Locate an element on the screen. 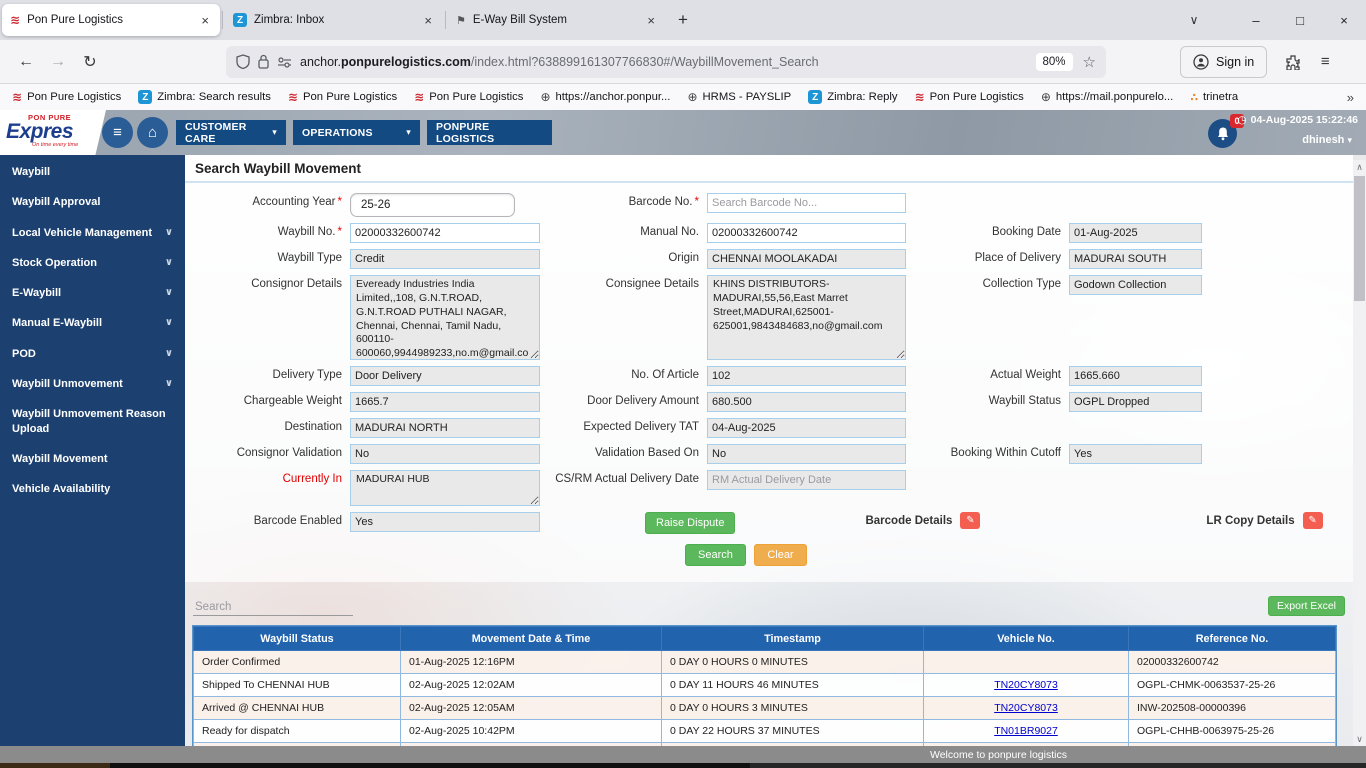  lr-copy-details-edit-button: ✎ is located at coordinates (1312, 520).